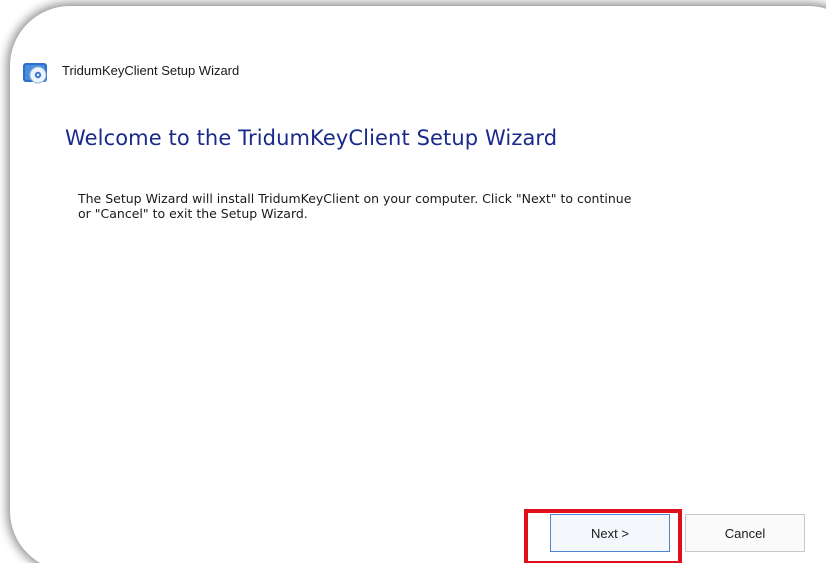 The height and width of the screenshot is (563, 826). What do you see at coordinates (151, 70) in the screenshot?
I see `window-title: TridumKeyClient Setup Wizard` at bounding box center [151, 70].